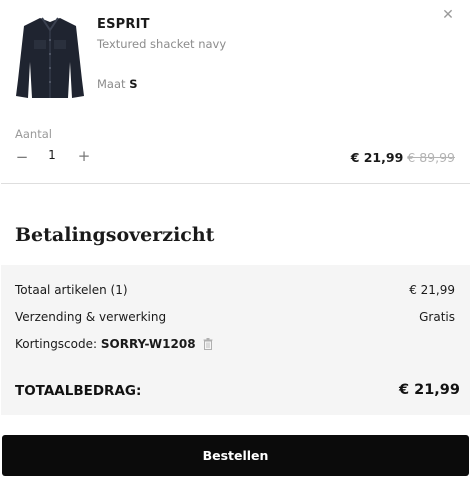 The height and width of the screenshot is (478, 475). What do you see at coordinates (377, 157) in the screenshot?
I see `price-current: € 21,99` at bounding box center [377, 157].